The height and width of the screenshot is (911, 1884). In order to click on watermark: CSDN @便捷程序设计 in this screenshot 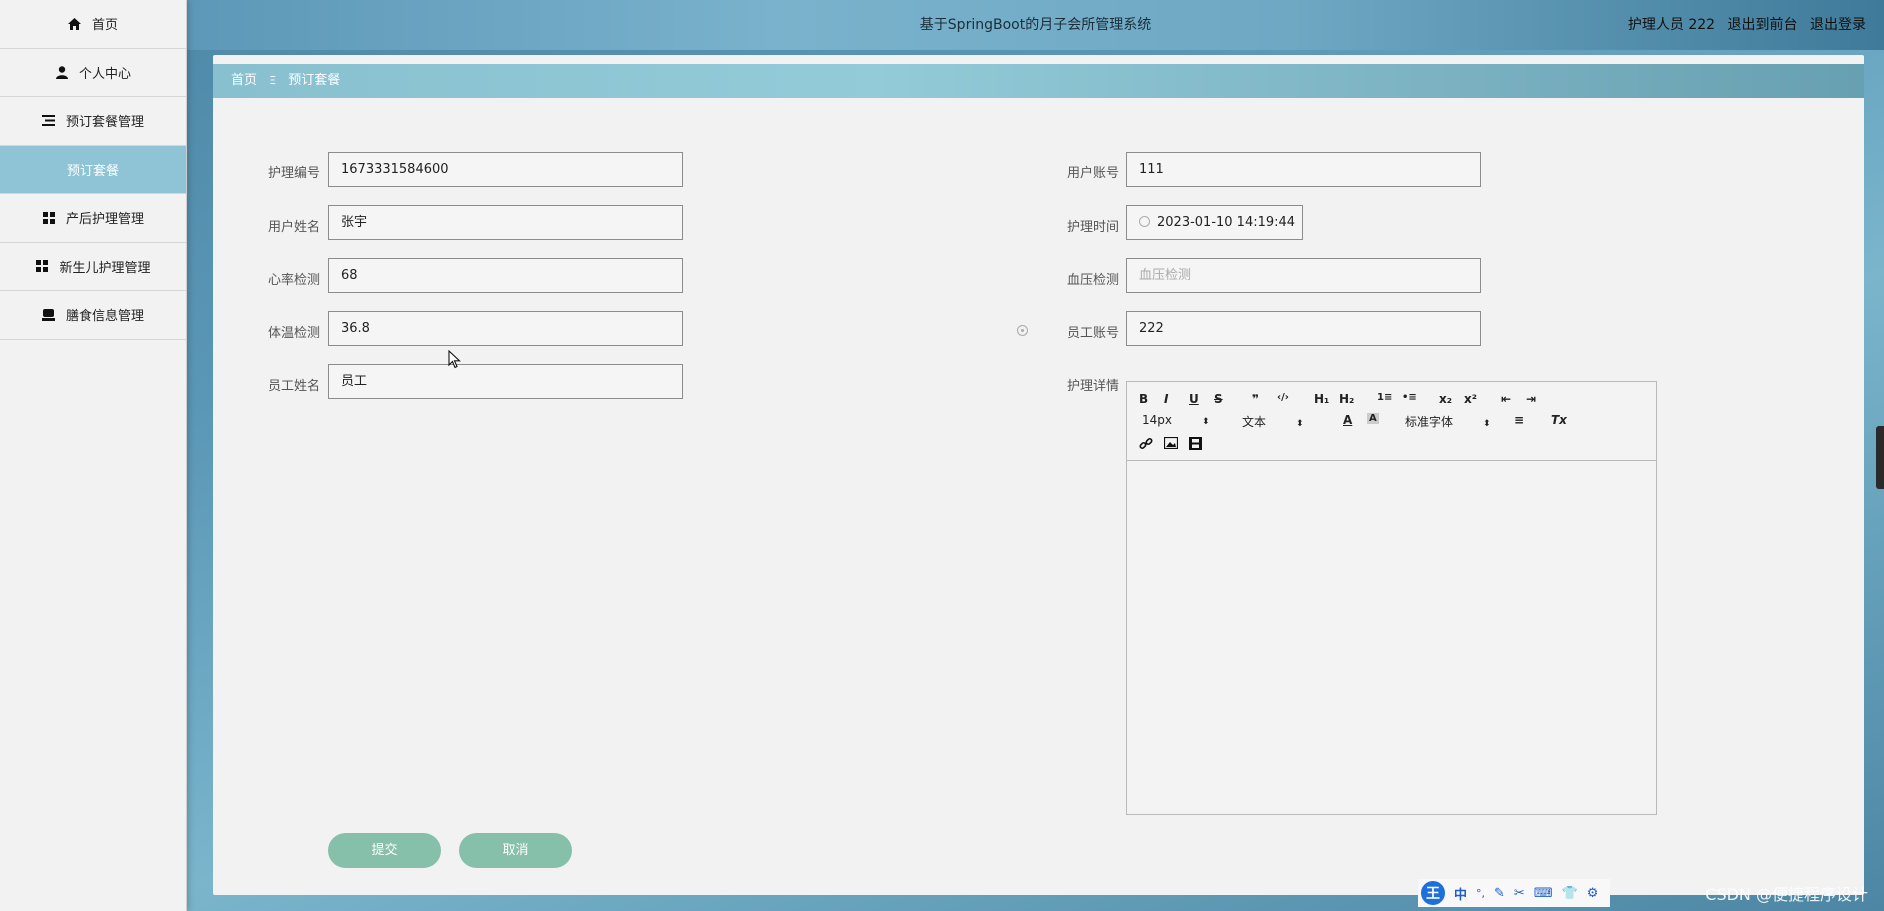, I will do `click(1786, 894)`.